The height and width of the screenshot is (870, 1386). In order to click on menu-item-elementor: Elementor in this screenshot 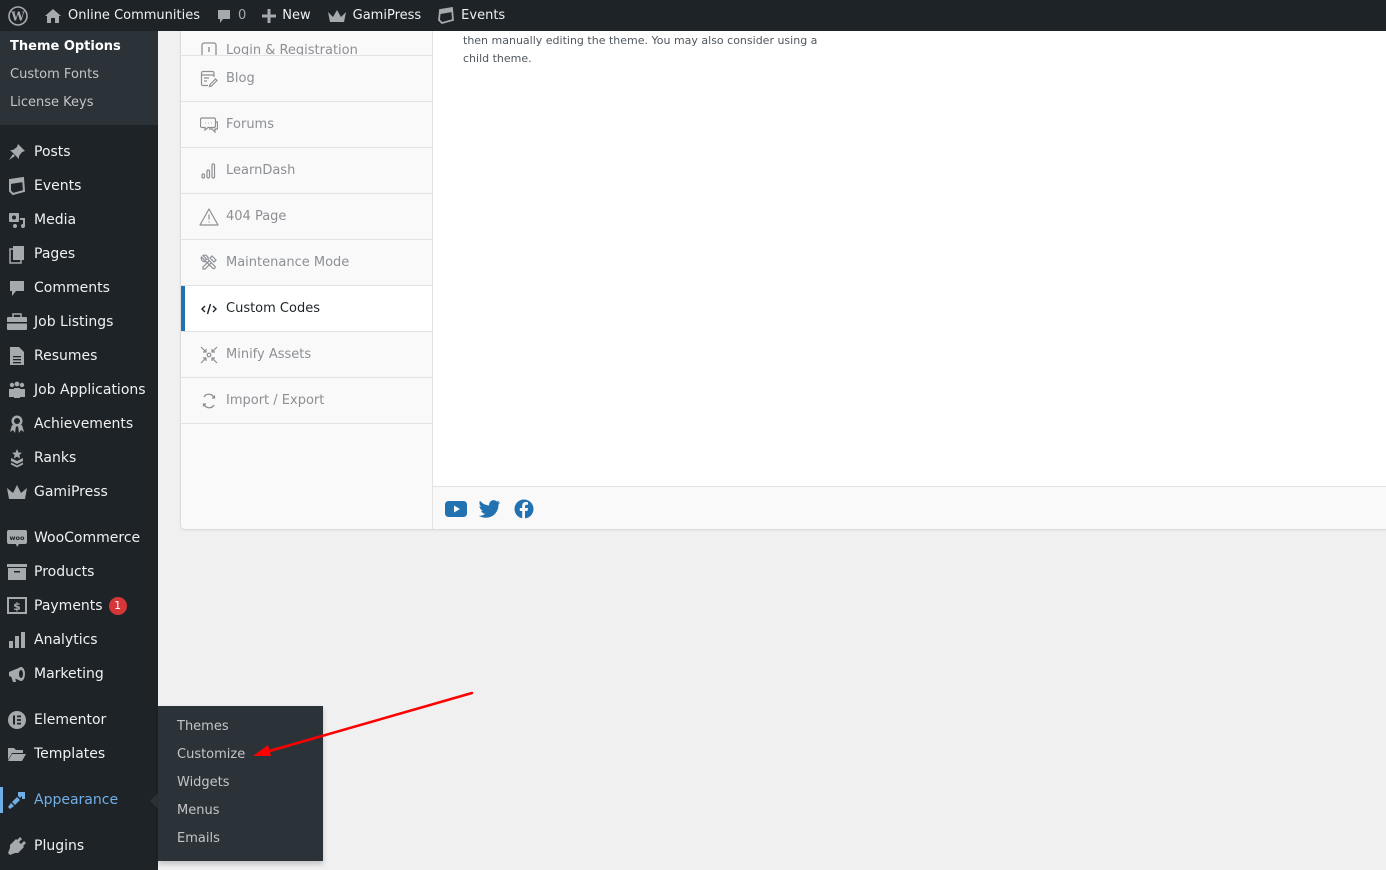, I will do `click(79, 720)`.